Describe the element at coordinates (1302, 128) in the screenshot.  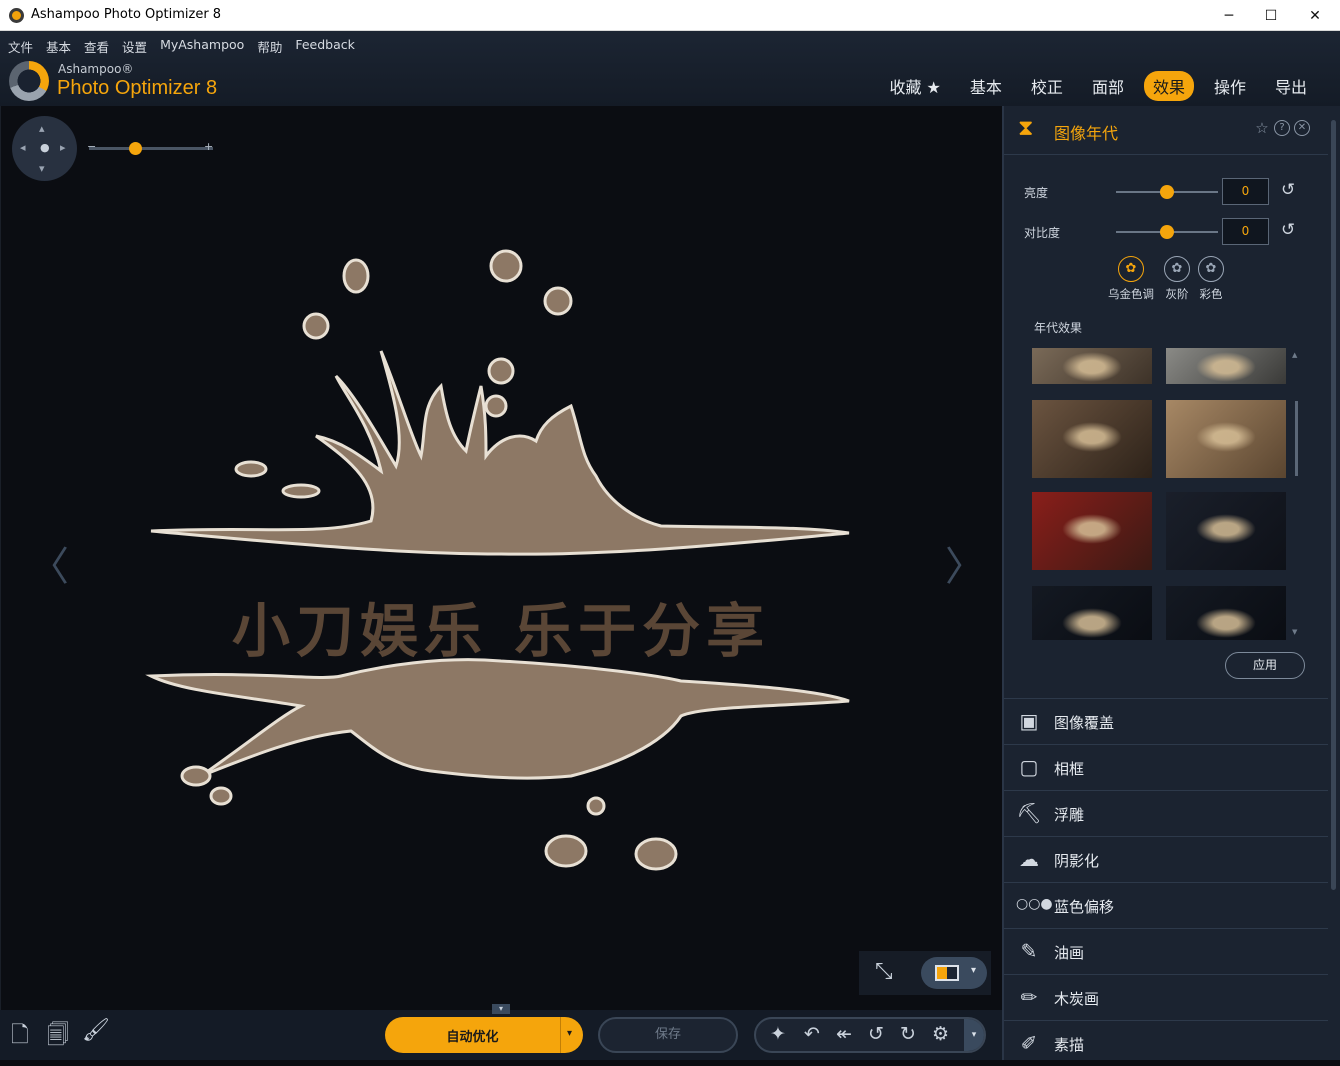
I see `close-icon: ✕` at that location.